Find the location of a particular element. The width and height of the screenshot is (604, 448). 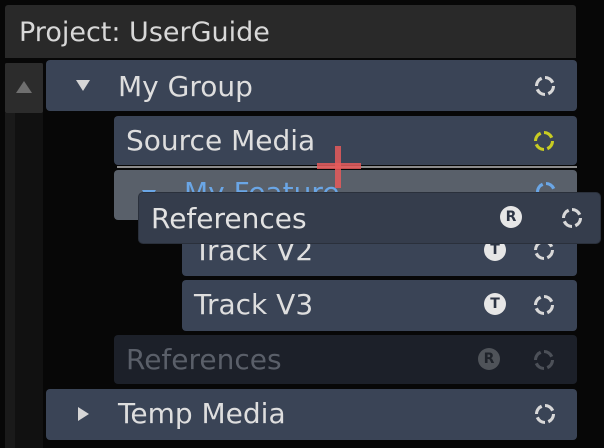

drag-ghost-references: References R is located at coordinates (369, 218).